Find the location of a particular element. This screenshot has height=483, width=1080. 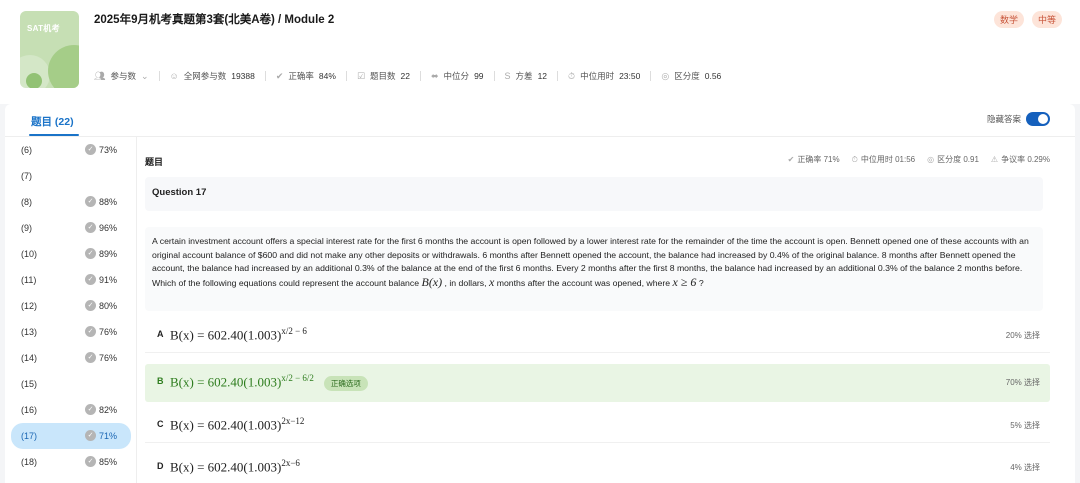

question-list-item: (11) ✓ 91% is located at coordinates (71, 280).